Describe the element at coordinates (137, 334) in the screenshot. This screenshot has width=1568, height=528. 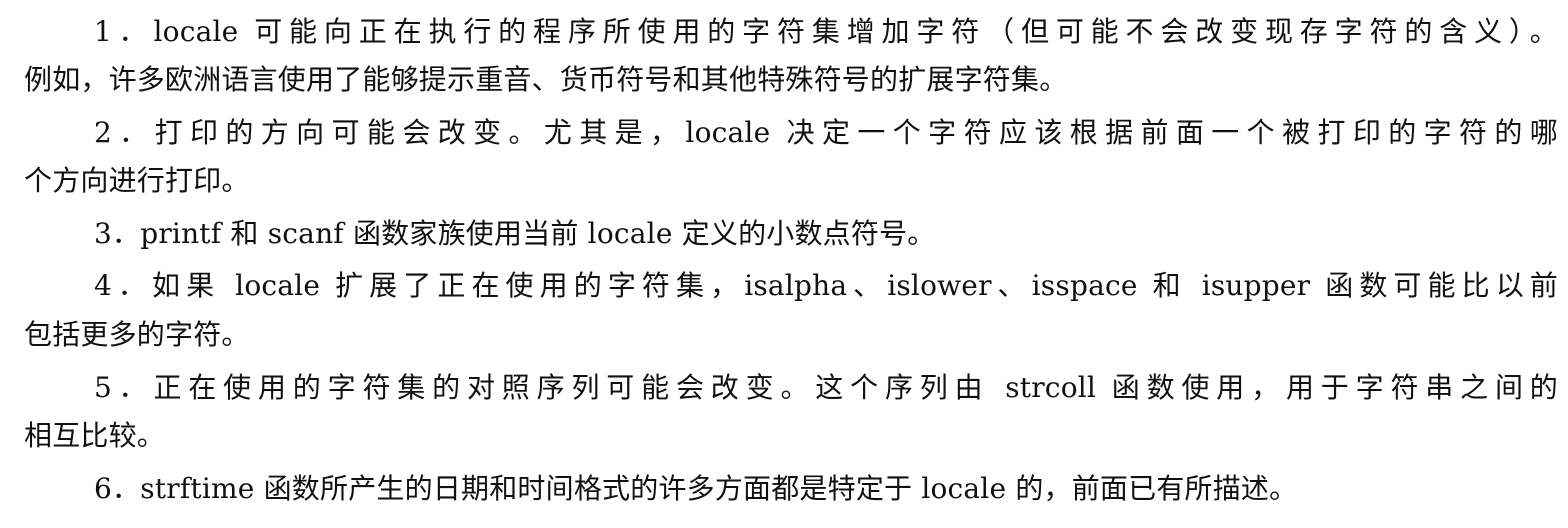
I see `item-4-line-2: 包括更多的字符。` at that location.